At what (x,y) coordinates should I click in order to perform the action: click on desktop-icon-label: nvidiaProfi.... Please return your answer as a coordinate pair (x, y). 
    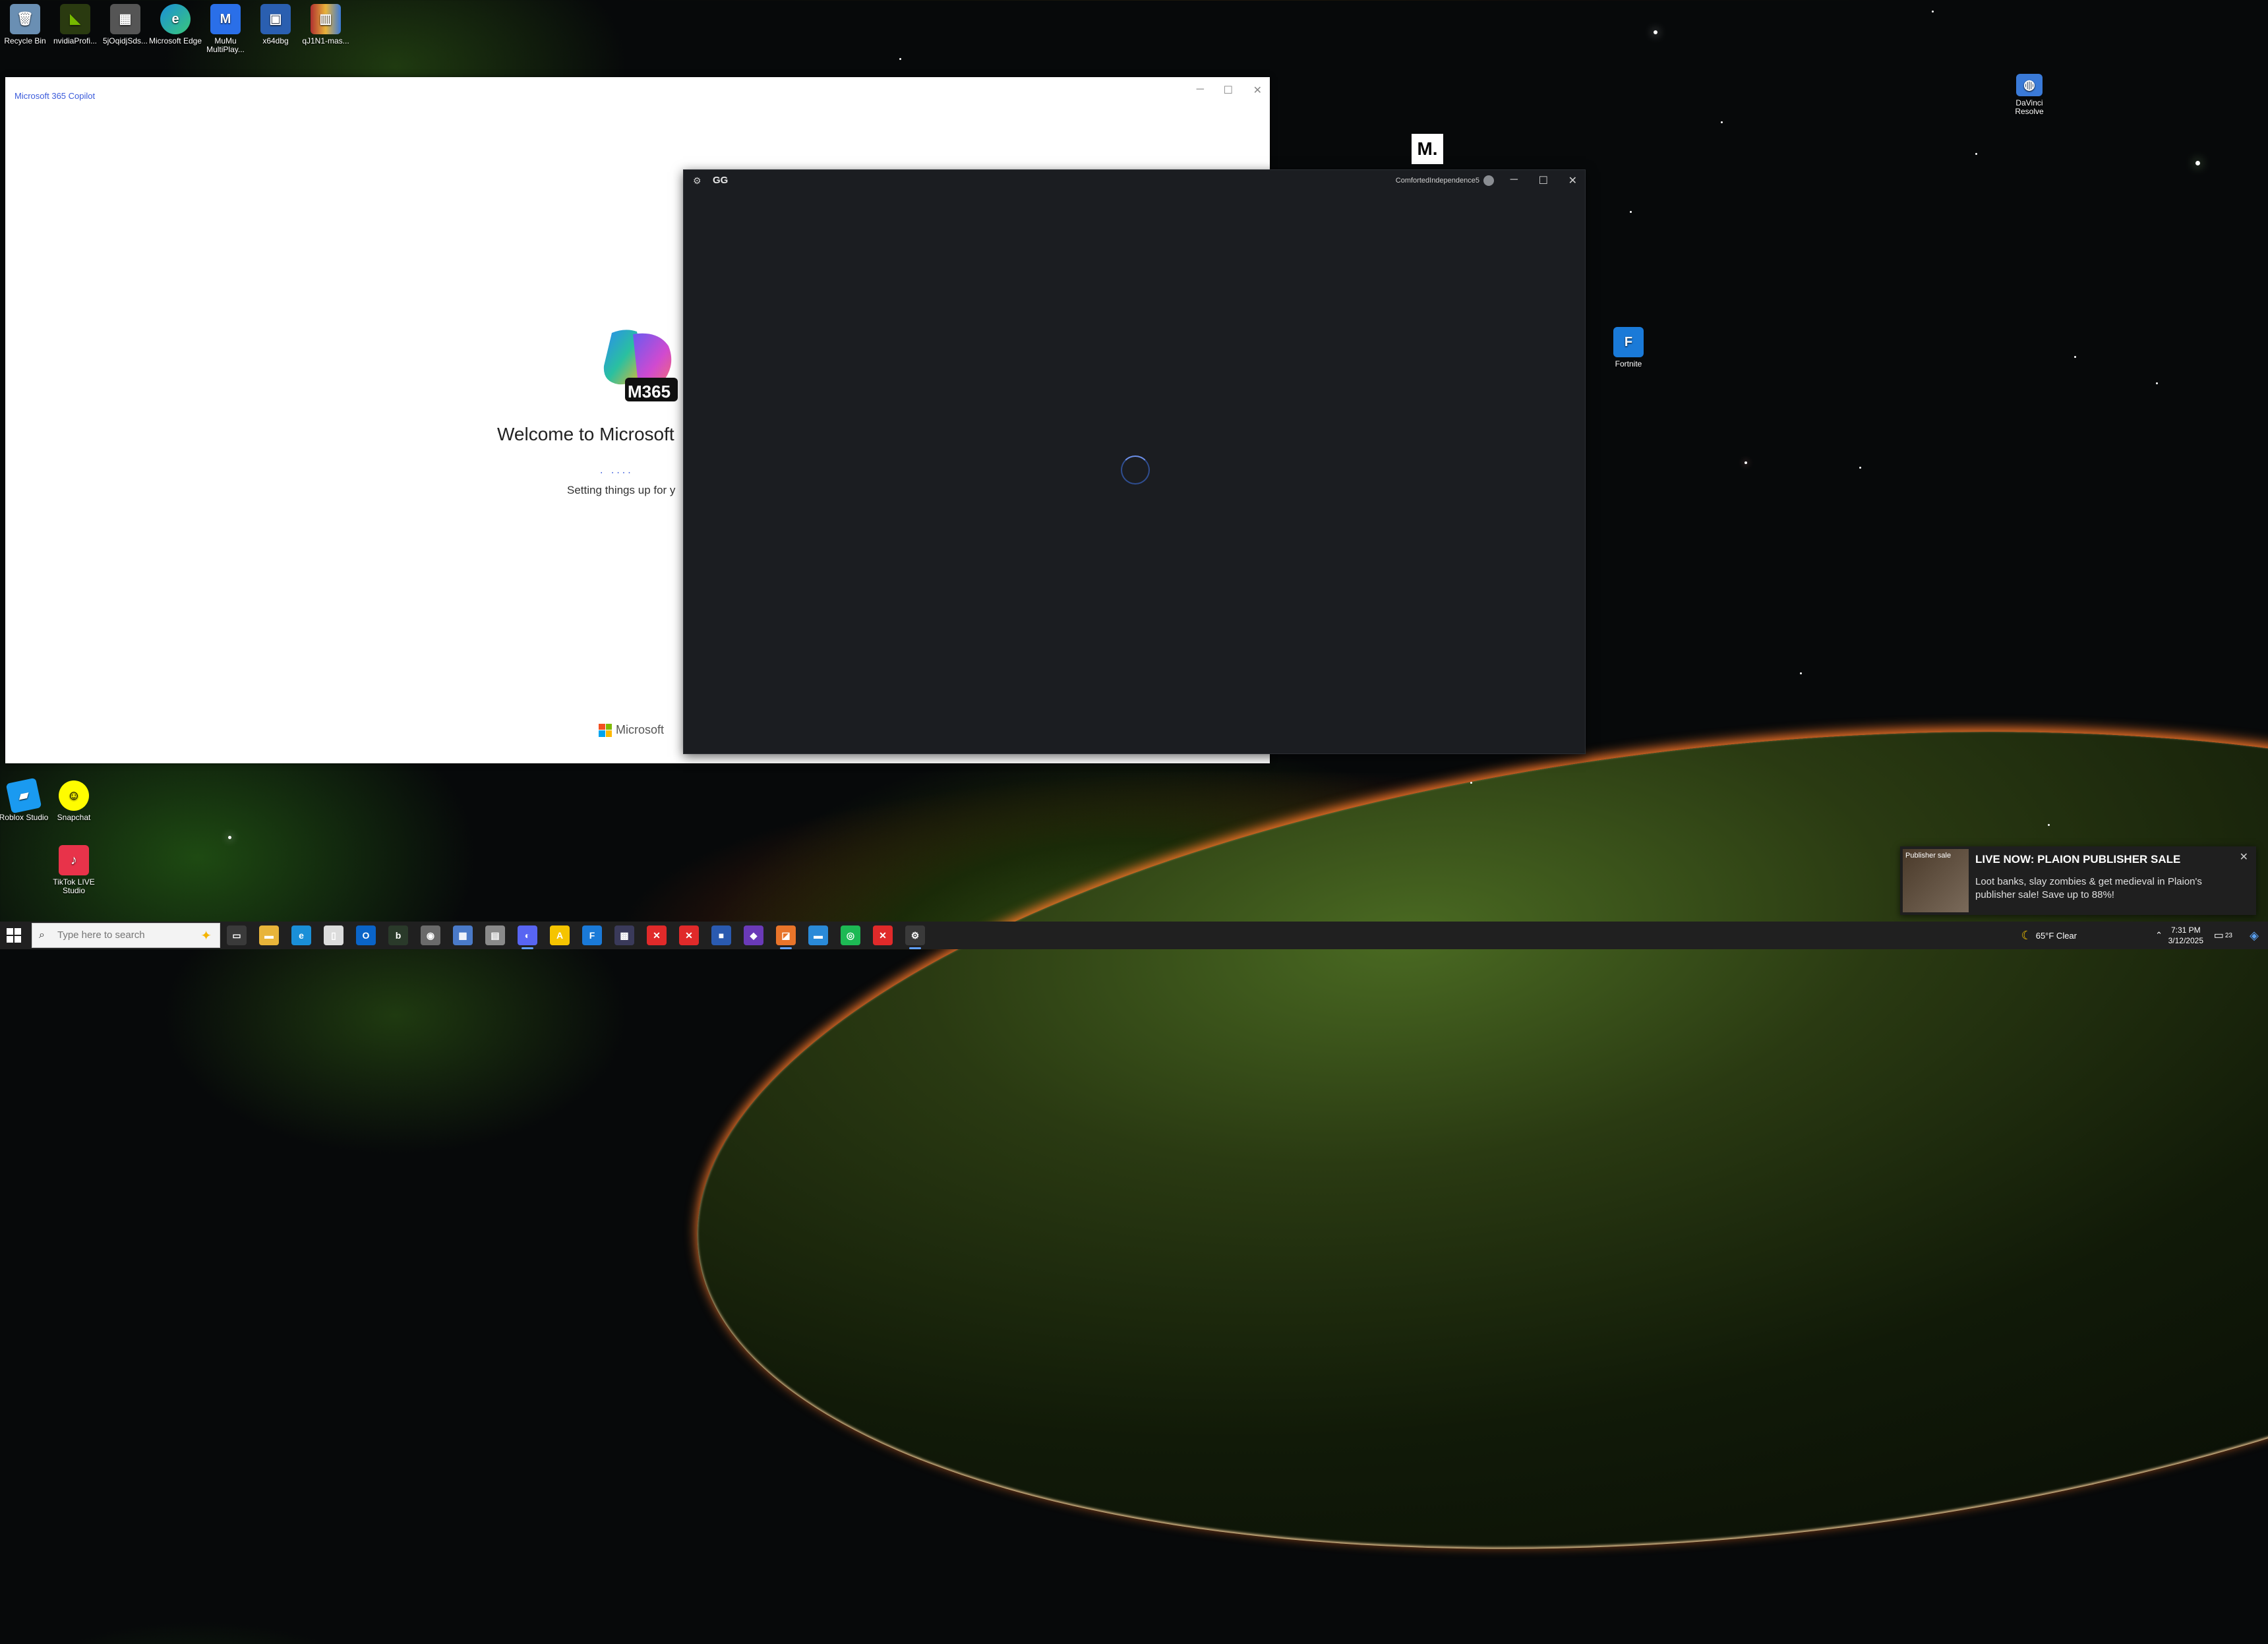
    Looking at the image, I should click on (75, 41).